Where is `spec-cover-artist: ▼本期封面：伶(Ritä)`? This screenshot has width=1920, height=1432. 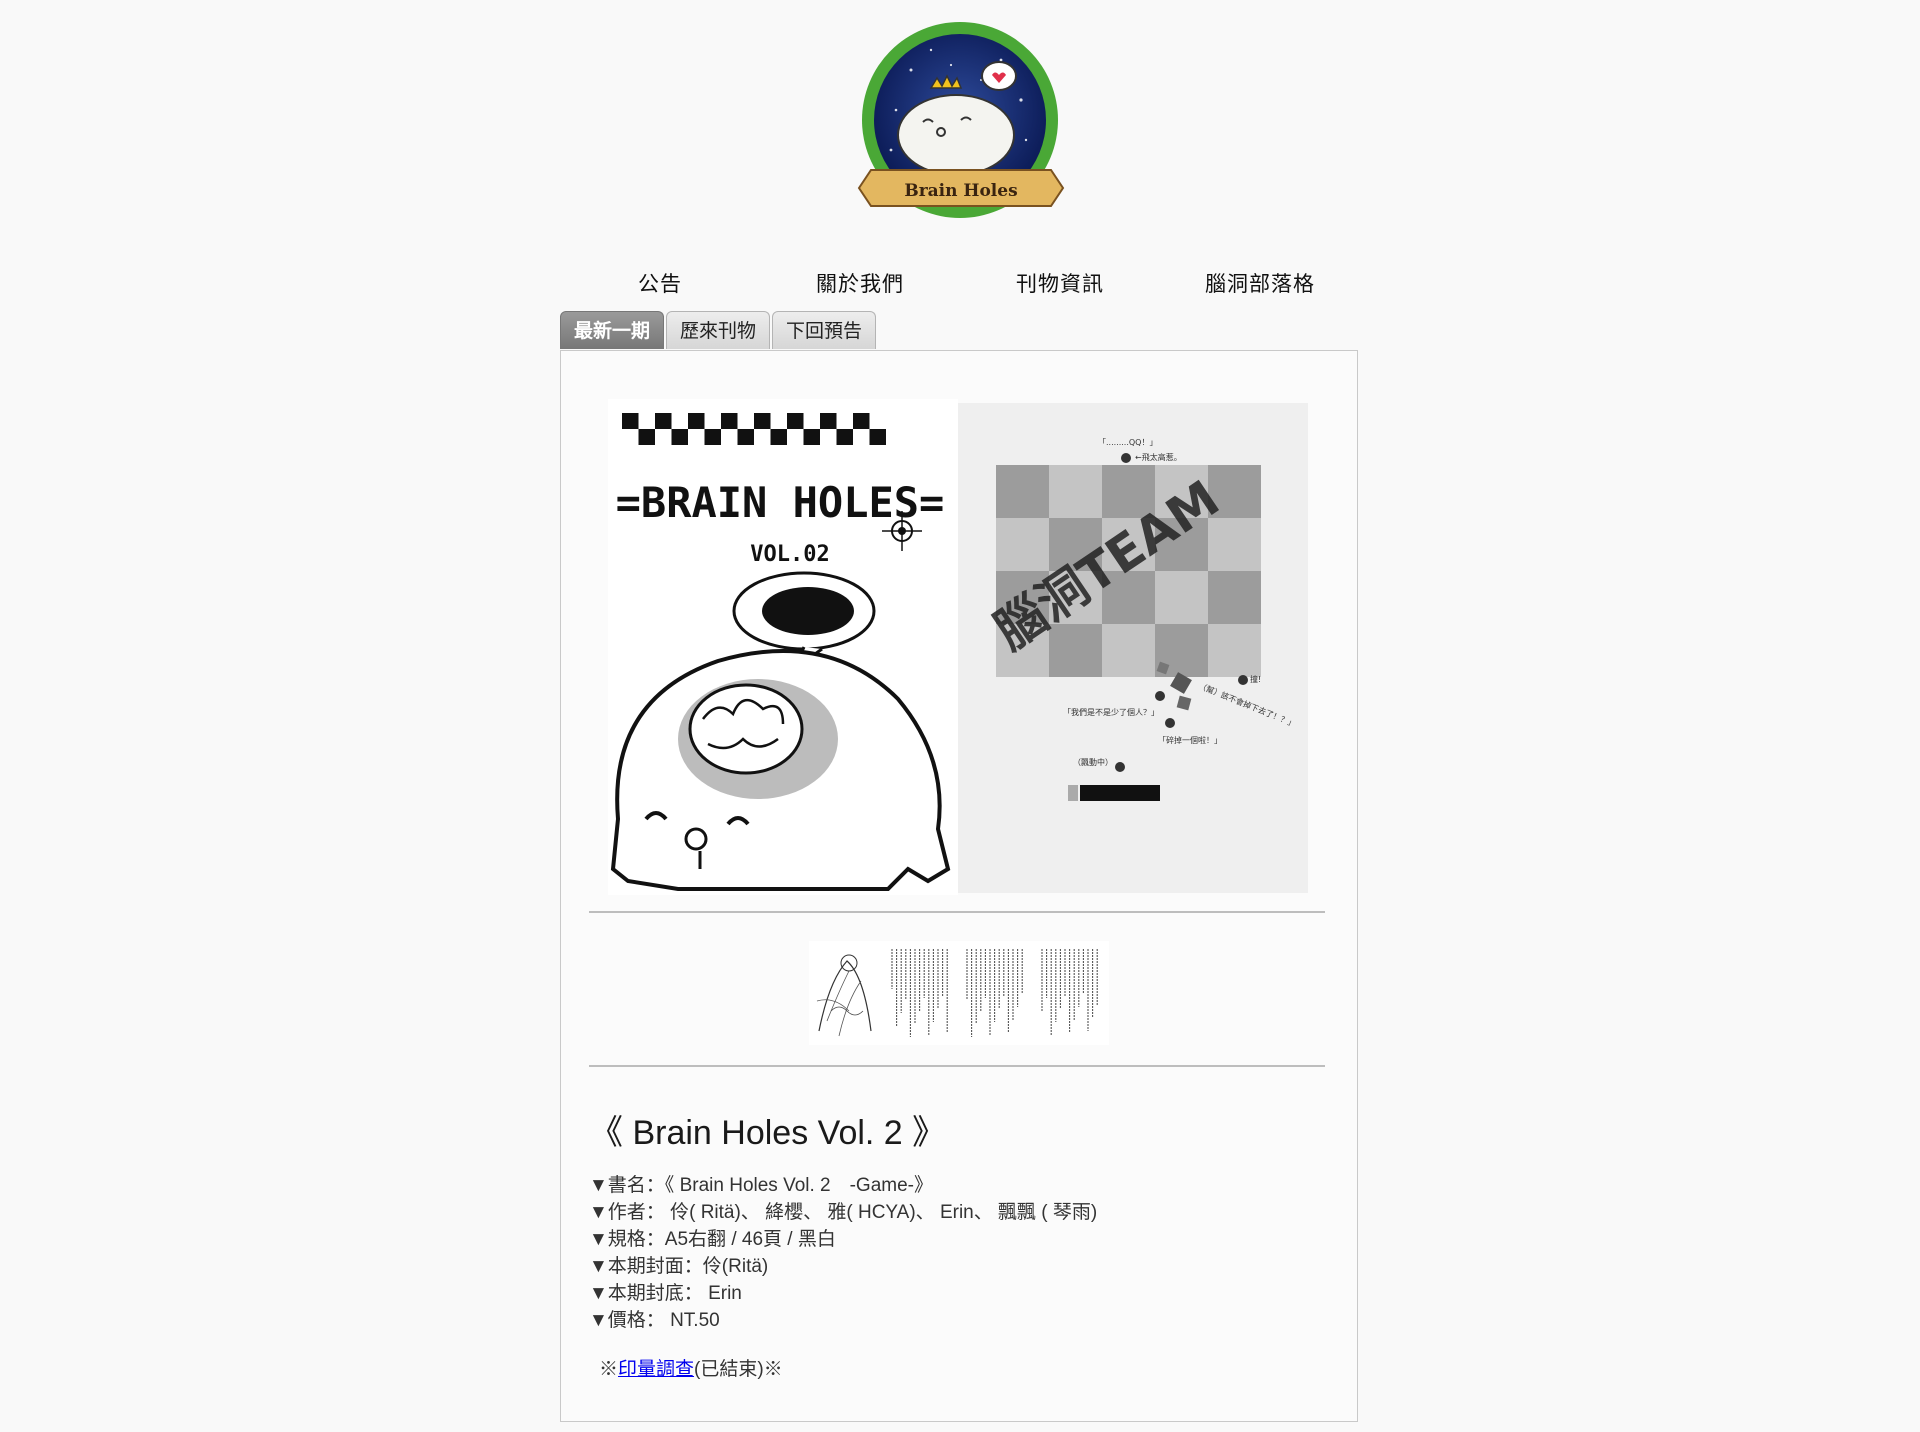
spec-cover-artist: ▼本期封面：伶(Ritä) is located at coordinates (679, 1266).